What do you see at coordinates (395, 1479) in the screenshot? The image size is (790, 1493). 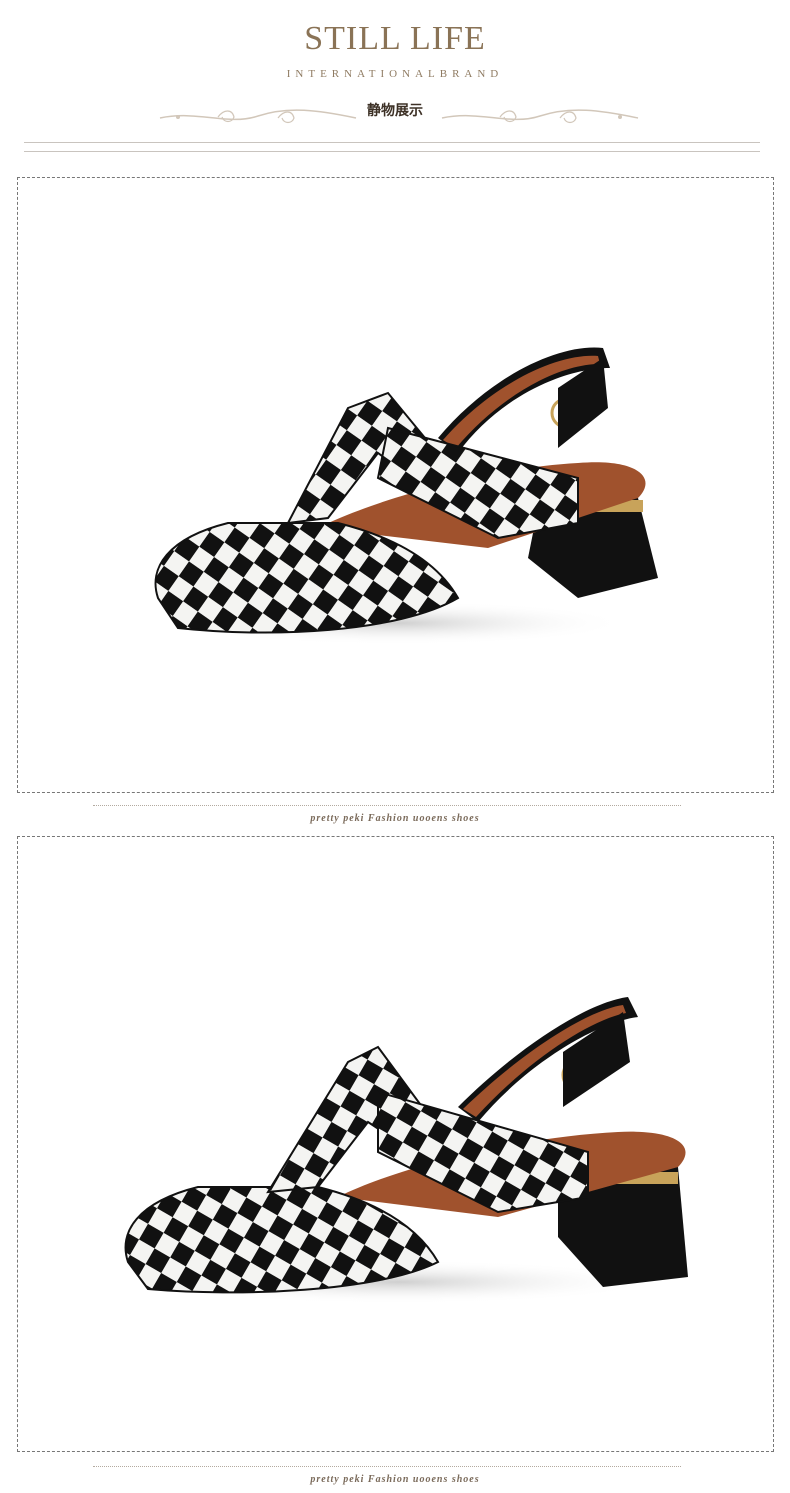 I see `photo-caption-2: pretty peki Fashion uooens shoes` at bounding box center [395, 1479].